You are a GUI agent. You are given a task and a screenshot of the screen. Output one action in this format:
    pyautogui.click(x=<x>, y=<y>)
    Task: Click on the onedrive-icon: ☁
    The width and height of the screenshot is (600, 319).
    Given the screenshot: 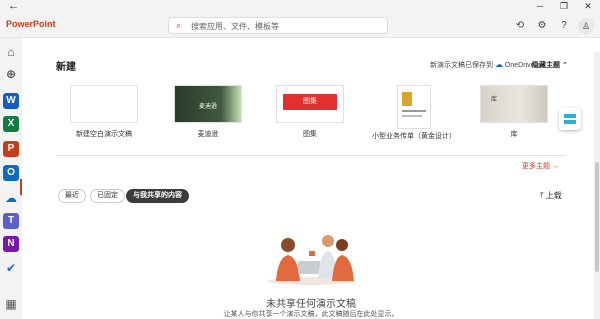 What is the action you would take?
    pyautogui.click(x=498, y=64)
    